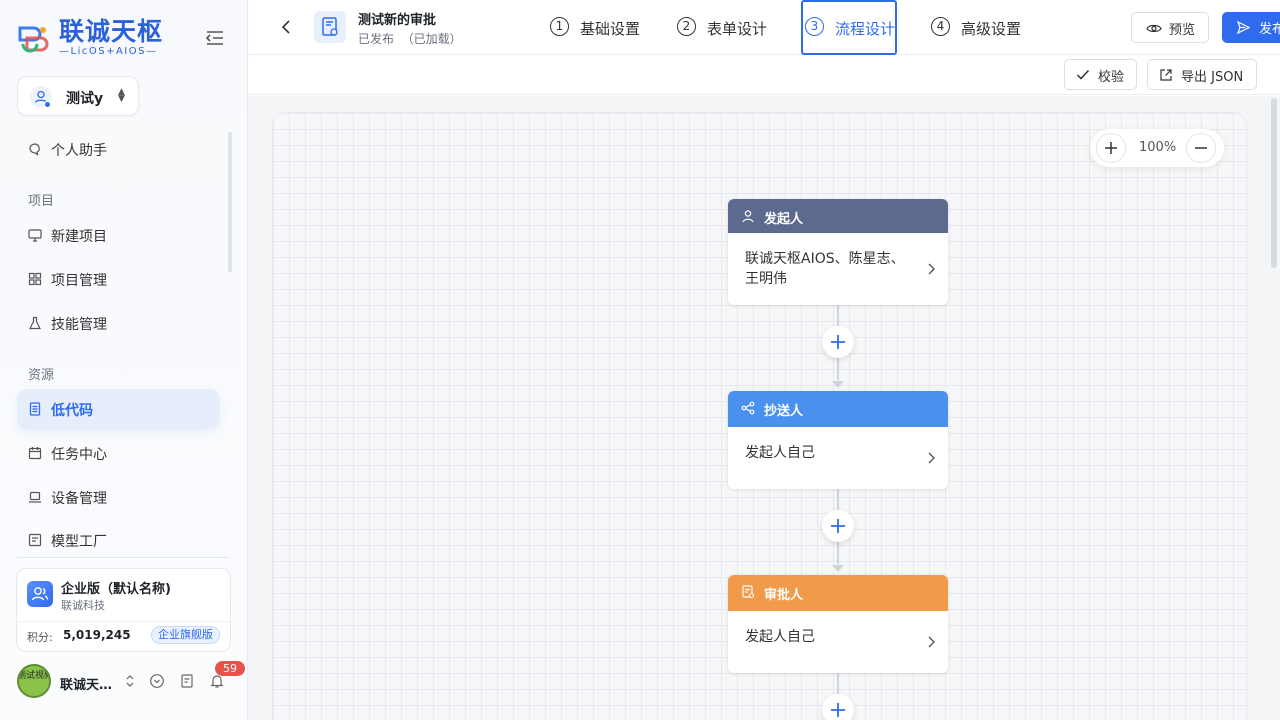 Image resolution: width=1280 pixels, height=720 pixels. Describe the element at coordinates (79, 499) in the screenshot. I see `nav-item-label: 设备管理` at that location.